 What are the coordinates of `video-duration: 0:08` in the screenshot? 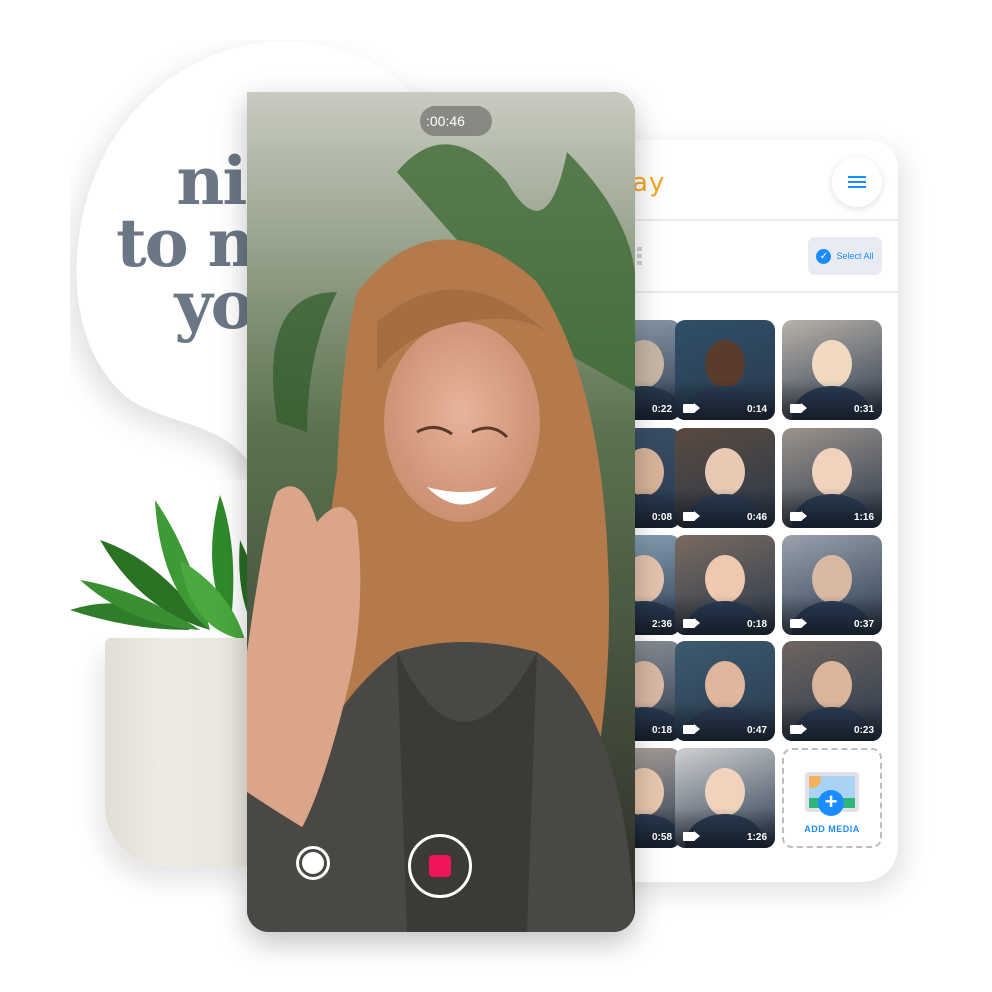 It's located at (661, 517).